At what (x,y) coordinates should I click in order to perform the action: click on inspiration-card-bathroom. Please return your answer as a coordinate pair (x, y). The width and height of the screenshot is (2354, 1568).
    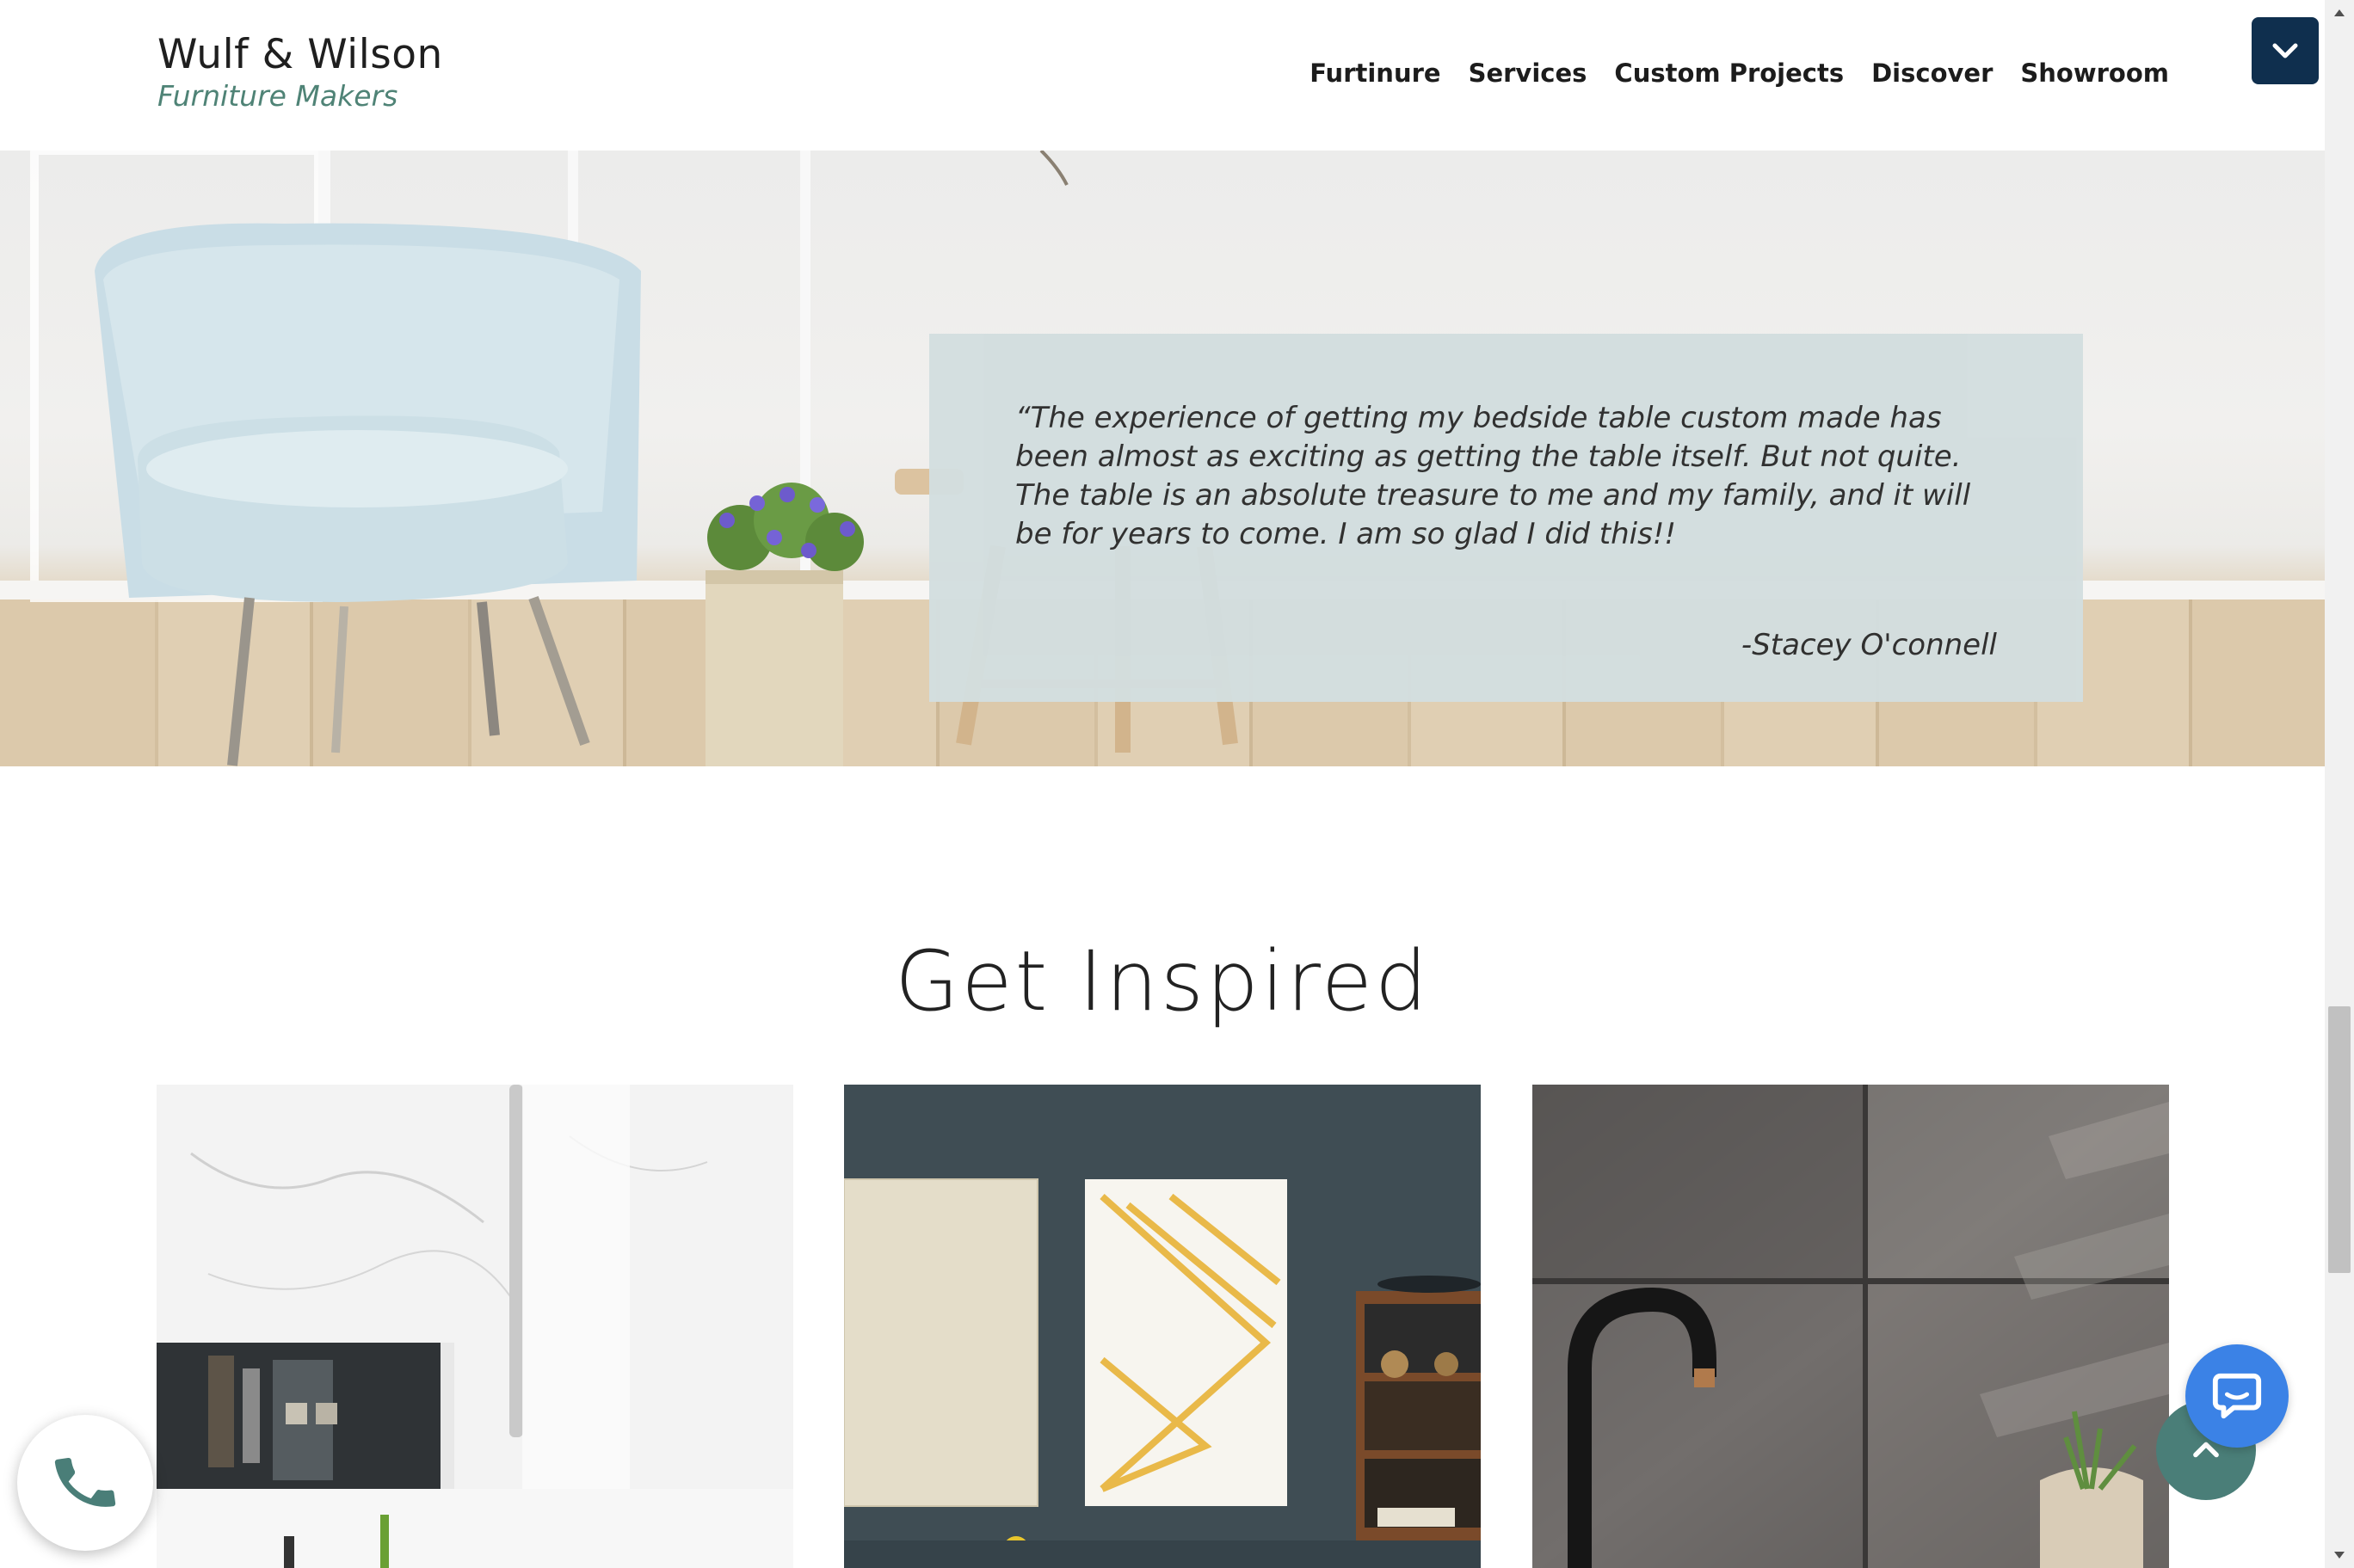
    Looking at the image, I should click on (475, 1326).